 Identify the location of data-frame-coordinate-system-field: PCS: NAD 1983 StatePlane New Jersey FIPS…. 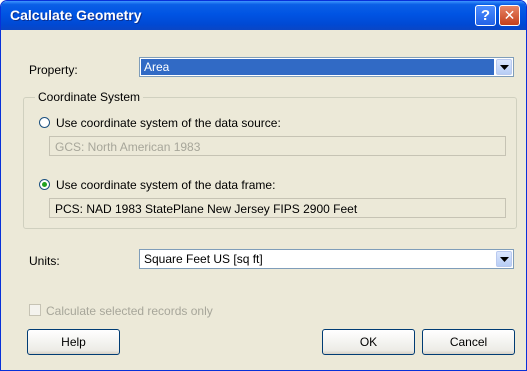
(277, 208).